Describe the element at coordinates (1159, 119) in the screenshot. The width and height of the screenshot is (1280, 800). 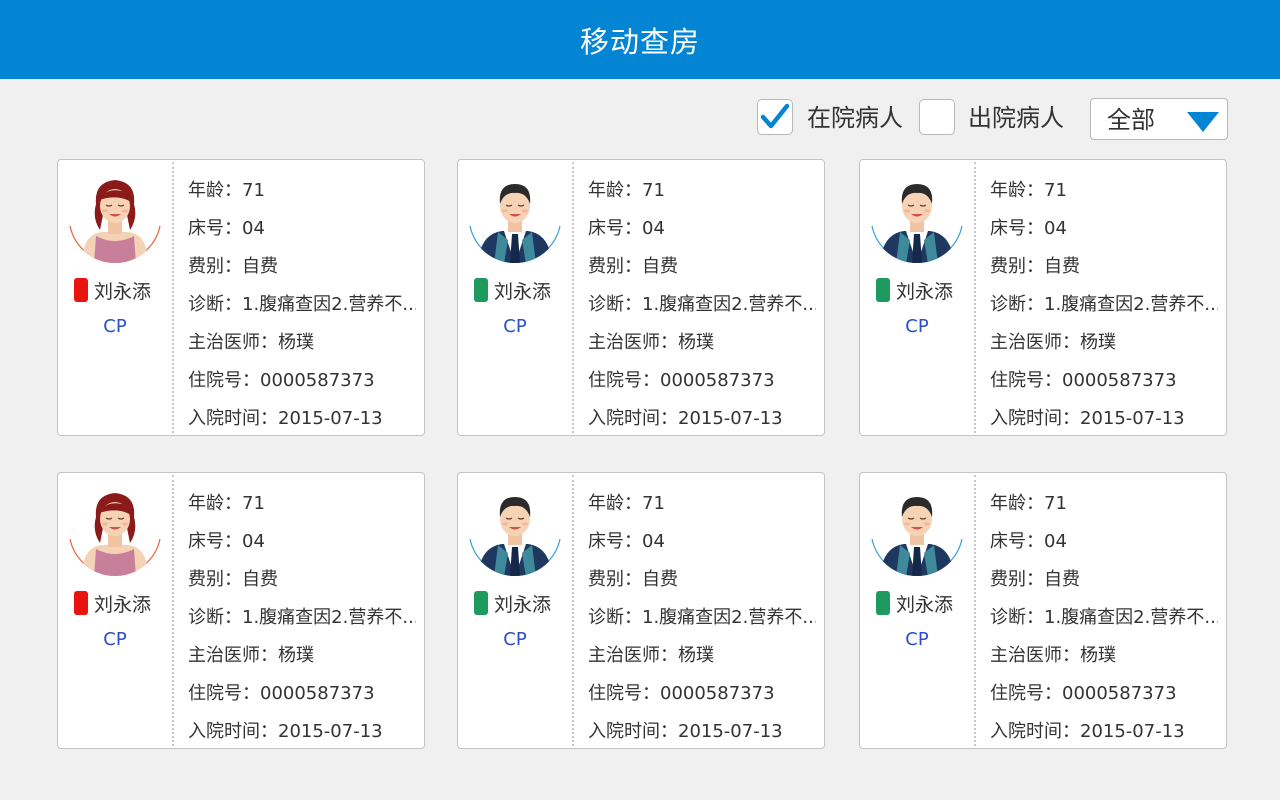
I see `category-select: 全部` at that location.